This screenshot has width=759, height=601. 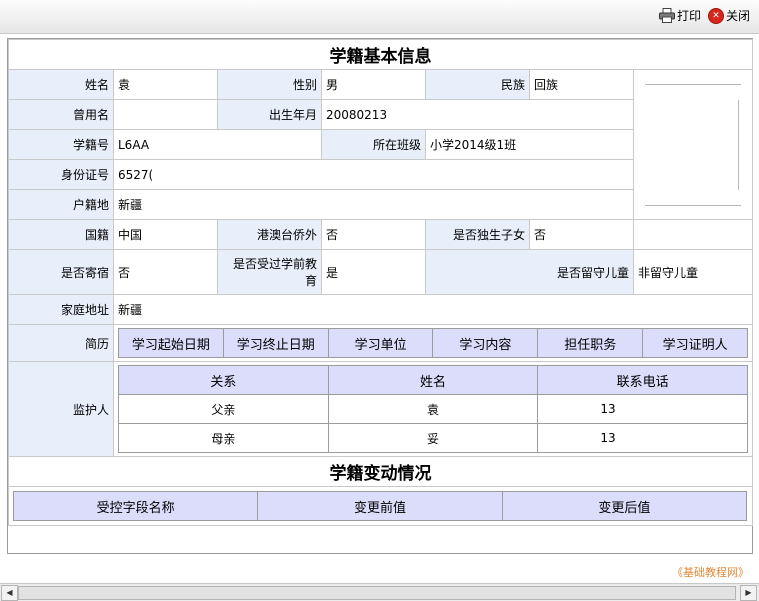 What do you see at coordinates (380, 471) in the screenshot?
I see `changes-title: 学籍变动情况` at bounding box center [380, 471].